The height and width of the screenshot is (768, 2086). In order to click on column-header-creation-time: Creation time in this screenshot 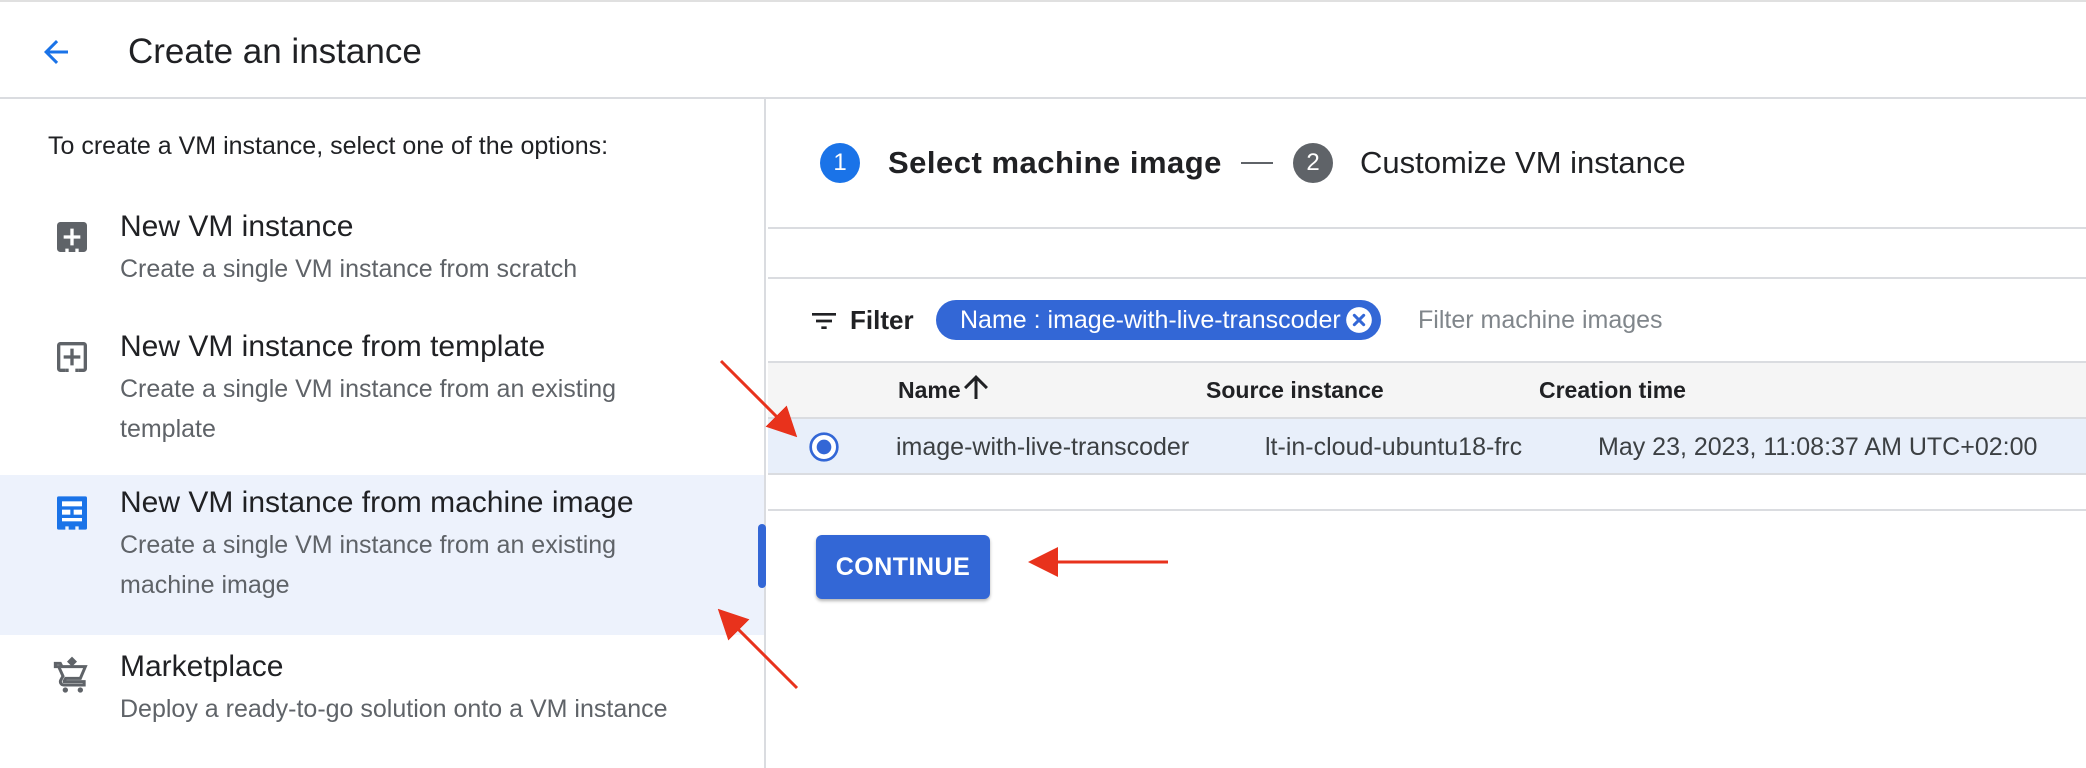, I will do `click(1612, 390)`.